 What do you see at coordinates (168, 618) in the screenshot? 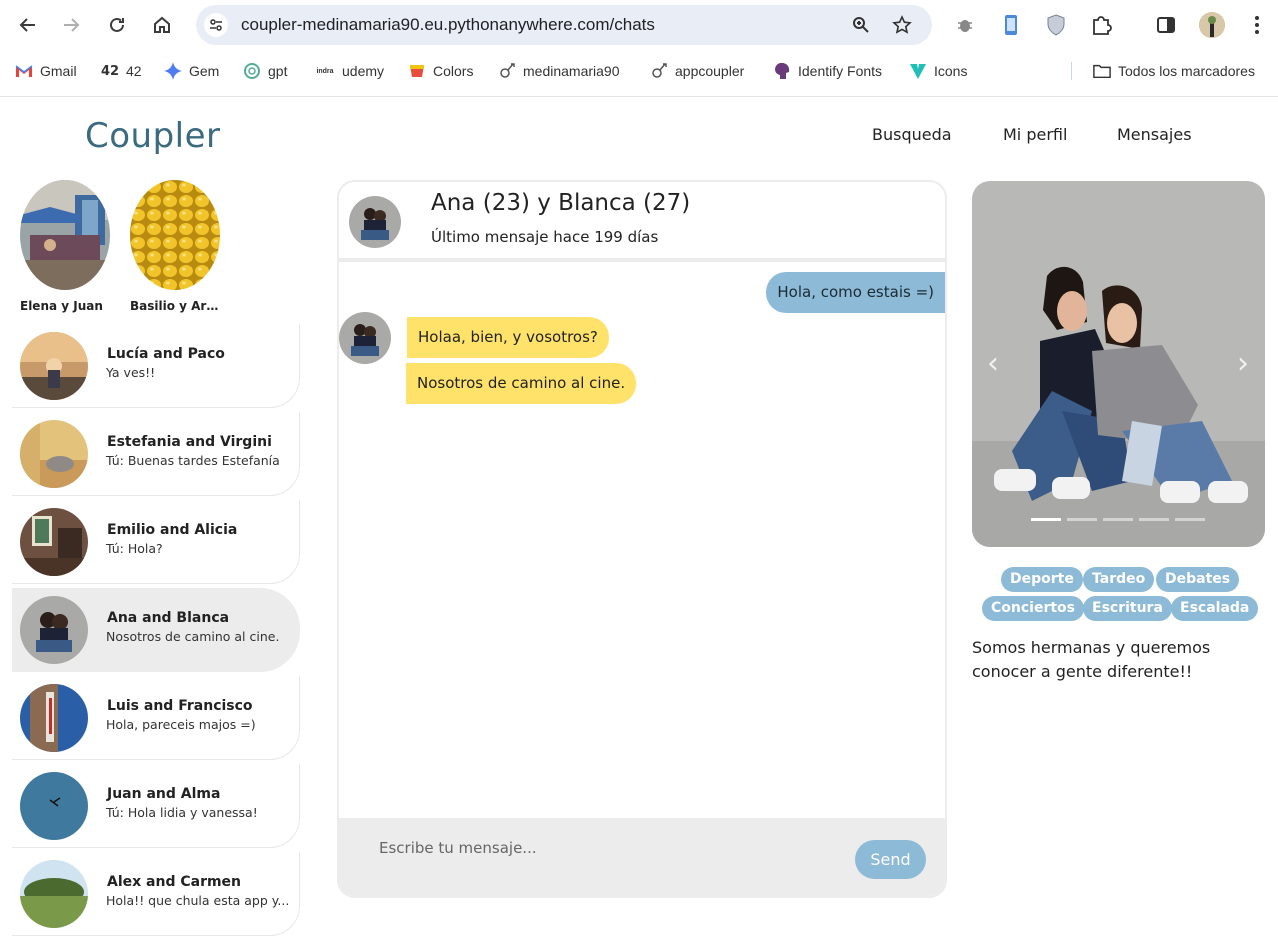
I see `chat-name: Ana and Blanca` at bounding box center [168, 618].